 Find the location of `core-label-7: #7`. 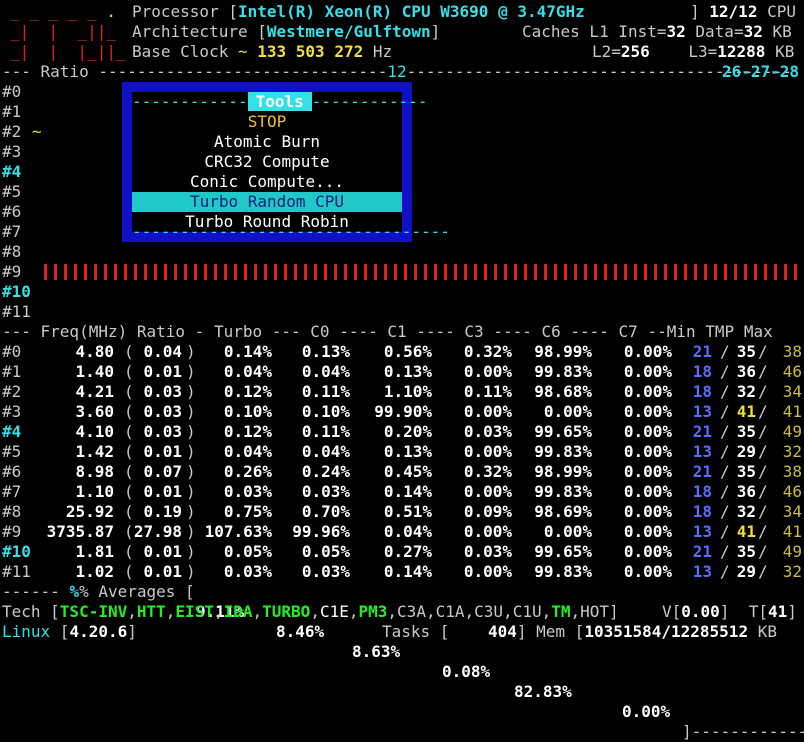

core-label-7: #7 is located at coordinates (12, 231).